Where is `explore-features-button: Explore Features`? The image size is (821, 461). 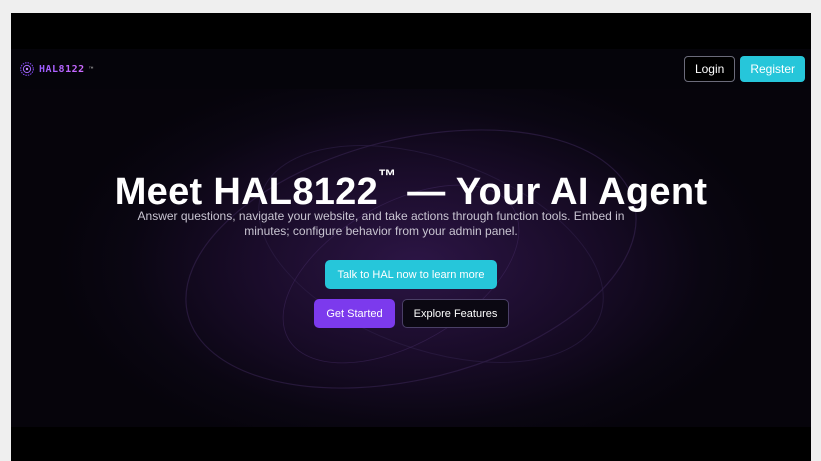
explore-features-button: Explore Features is located at coordinates (455, 313).